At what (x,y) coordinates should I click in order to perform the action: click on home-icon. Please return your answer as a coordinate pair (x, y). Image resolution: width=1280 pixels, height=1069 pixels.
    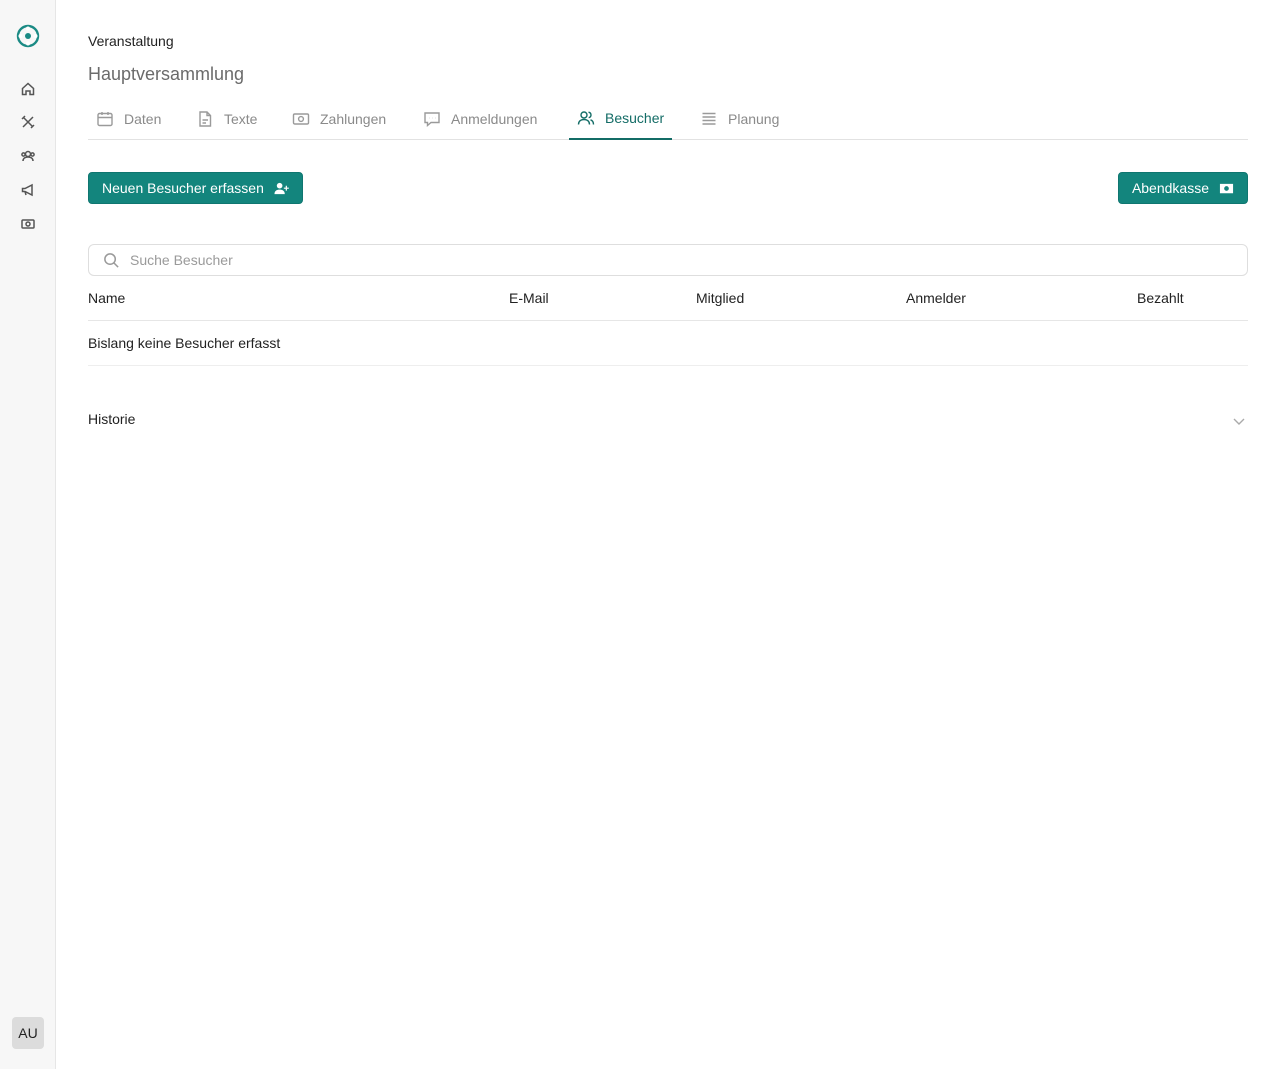
    Looking at the image, I should click on (28, 89).